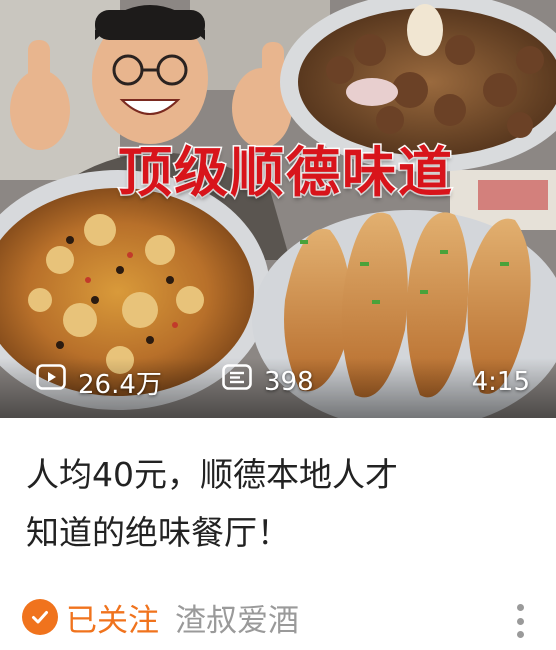 The image size is (556, 650). Describe the element at coordinates (120, 384) in the screenshot. I see `play-count-value: 26.4万` at that location.